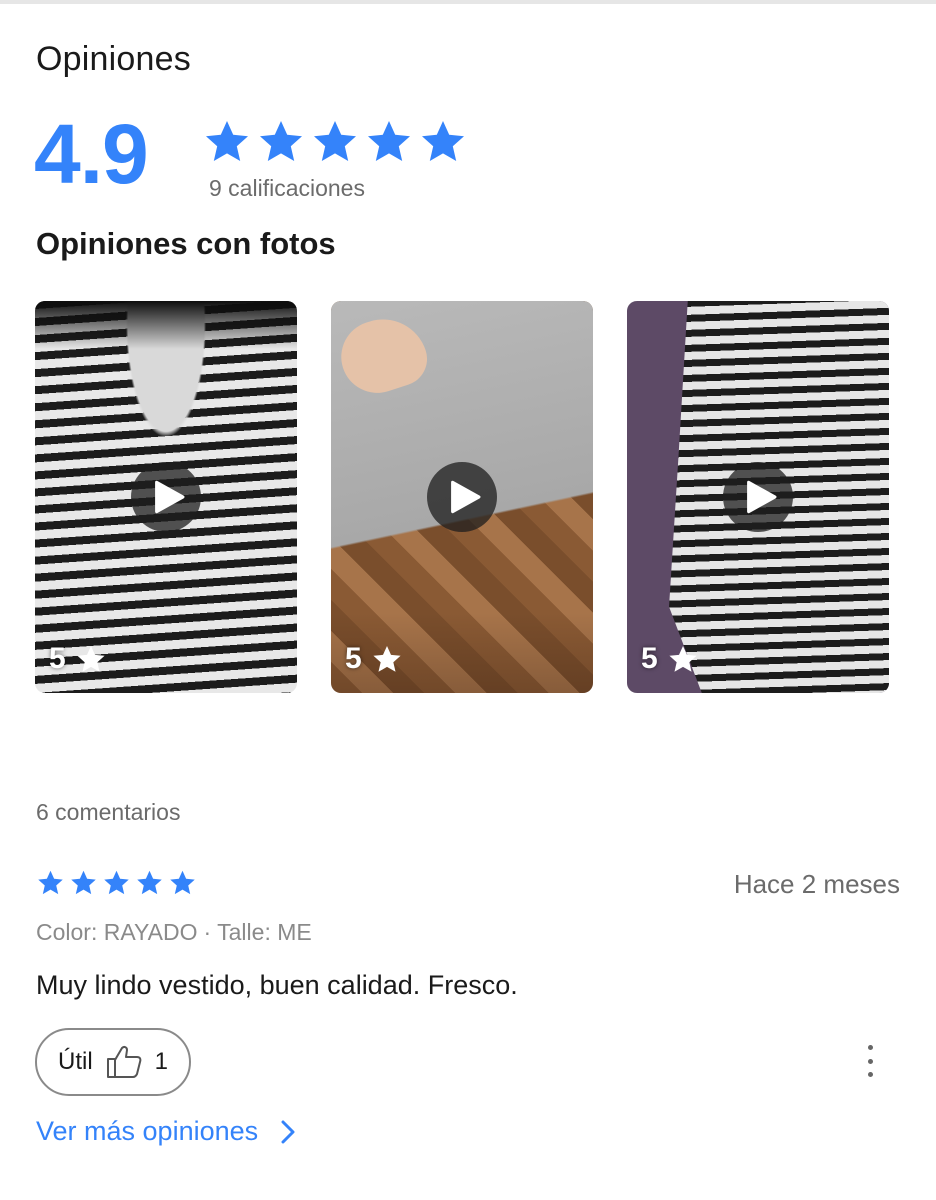 This screenshot has width=936, height=1200. I want to click on see-more-reviews-link: Ver más opiniones, so click(166, 1131).